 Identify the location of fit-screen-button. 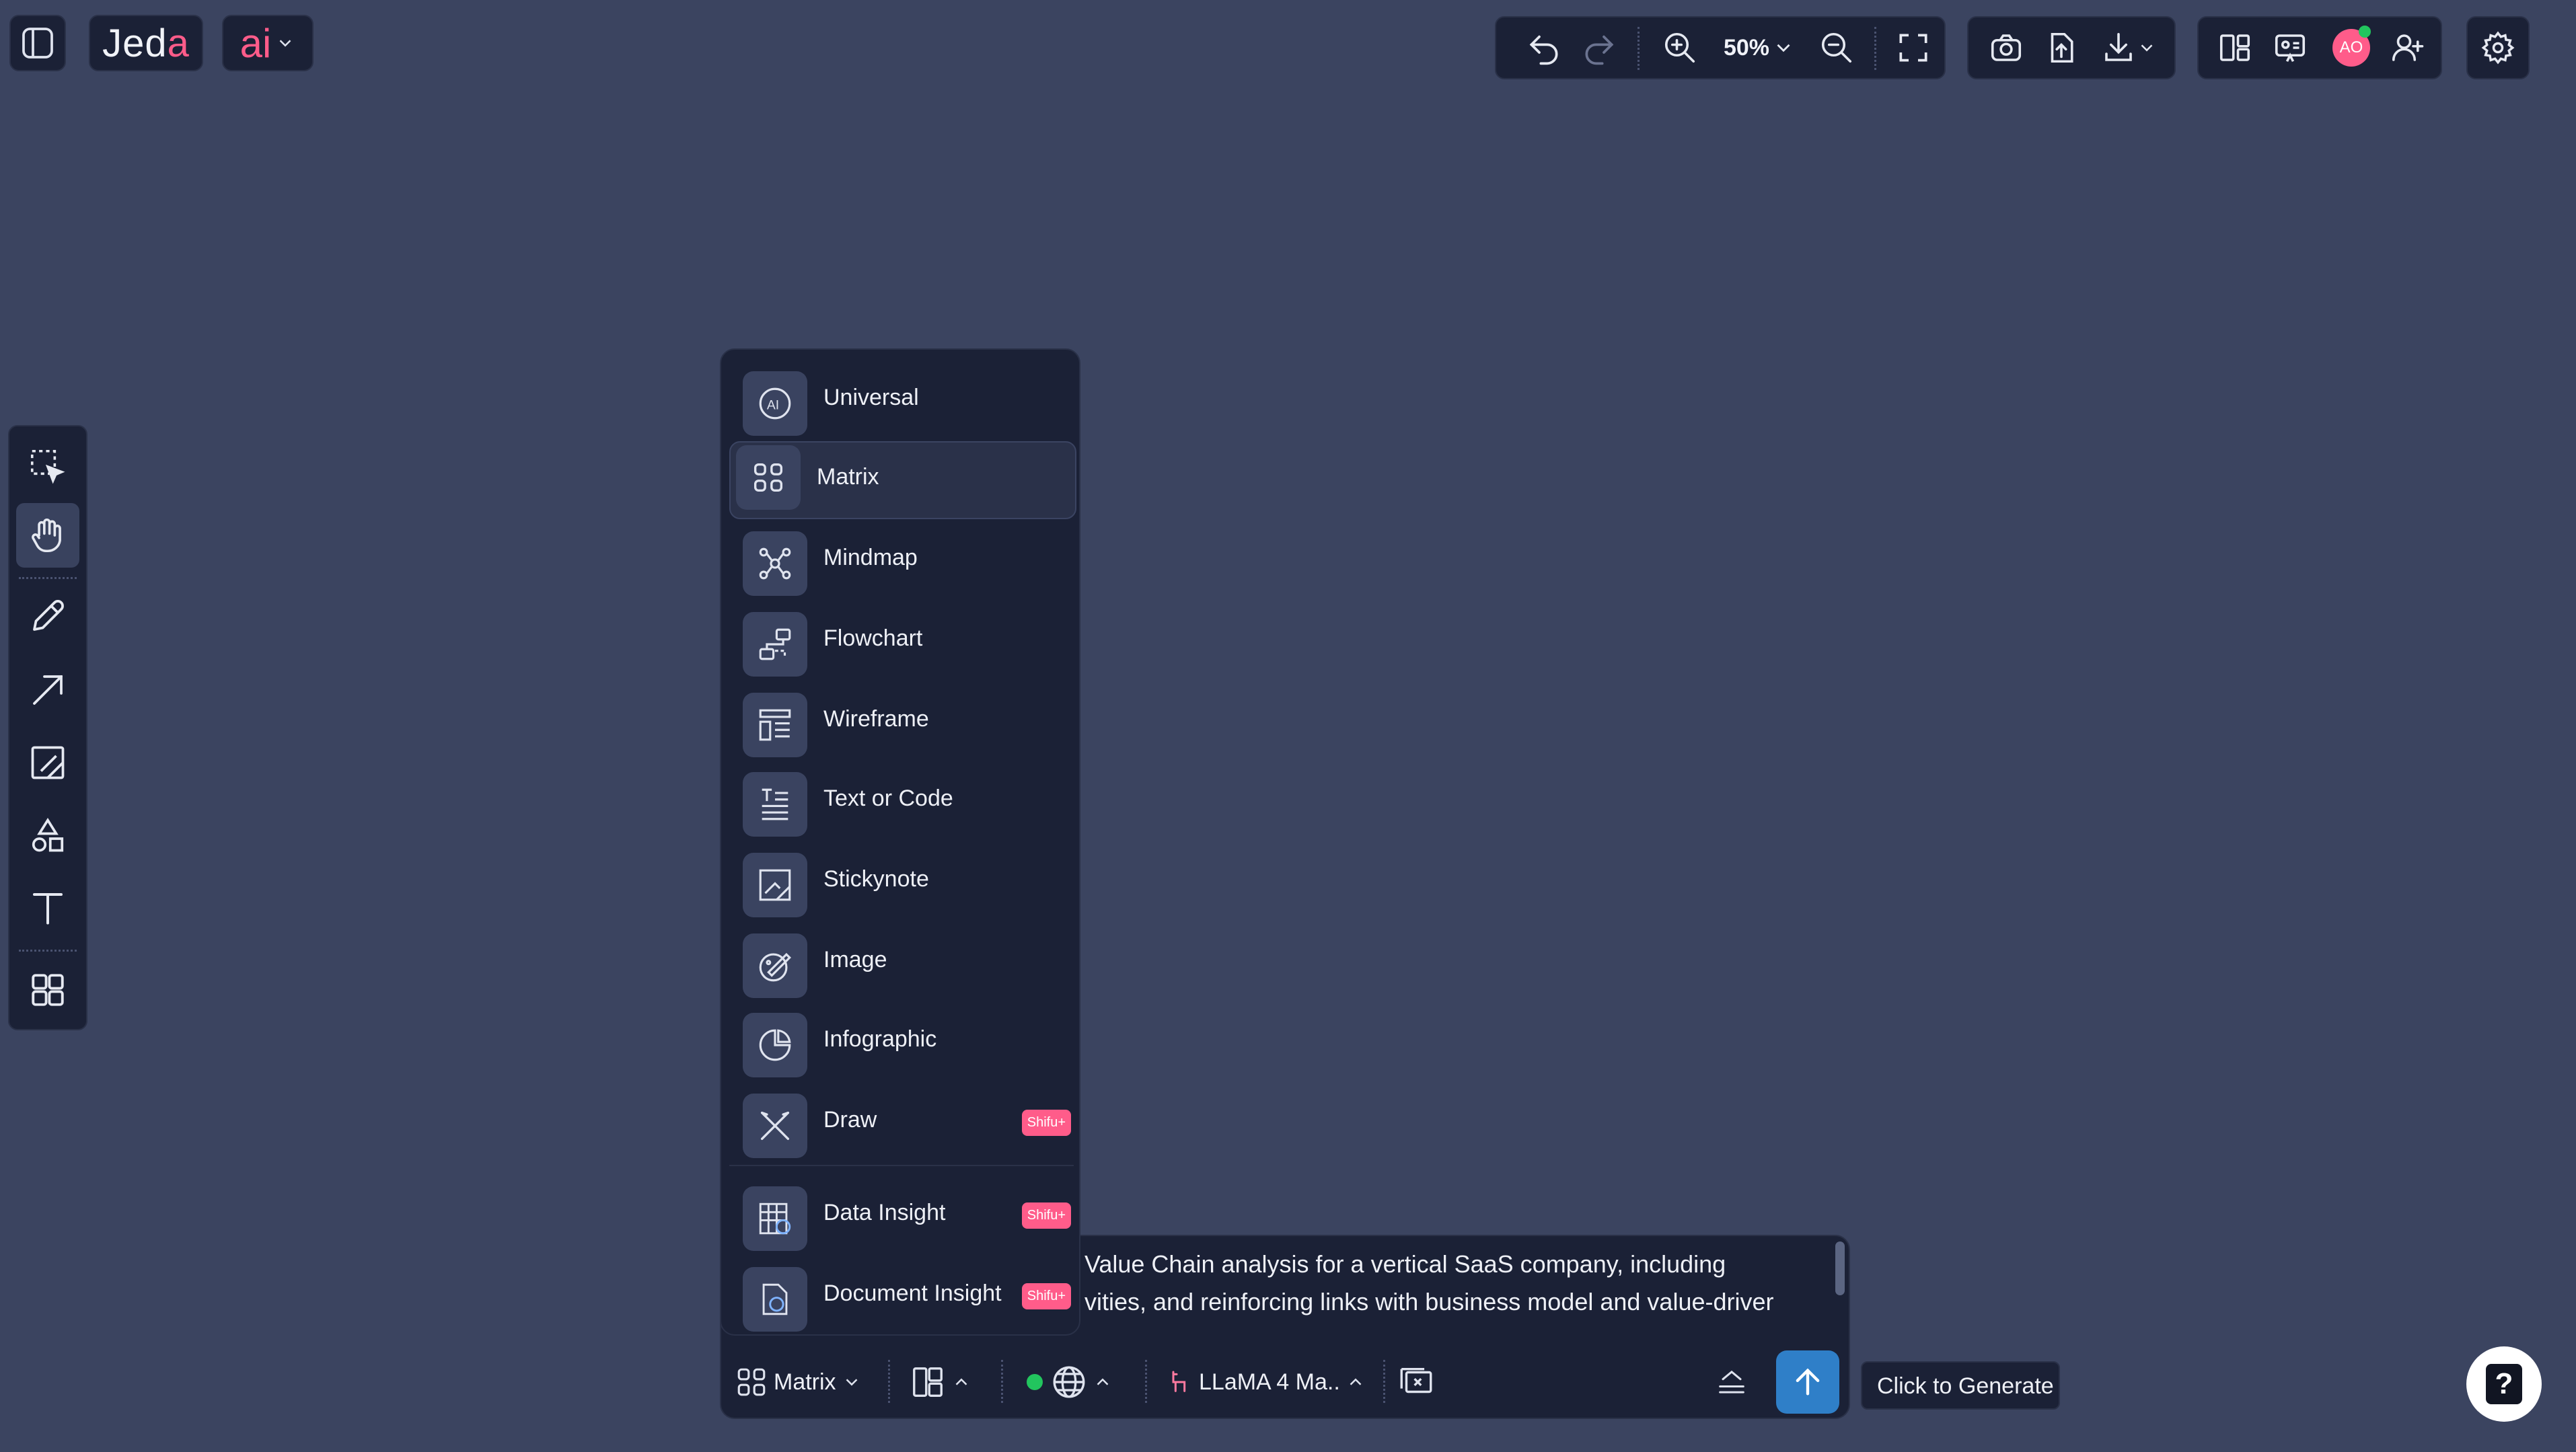
(1913, 47).